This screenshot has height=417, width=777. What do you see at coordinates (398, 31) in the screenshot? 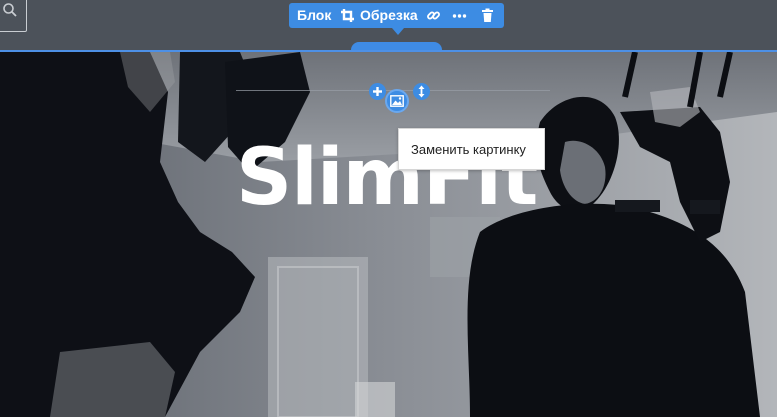
I see `toolbar-pointer` at bounding box center [398, 31].